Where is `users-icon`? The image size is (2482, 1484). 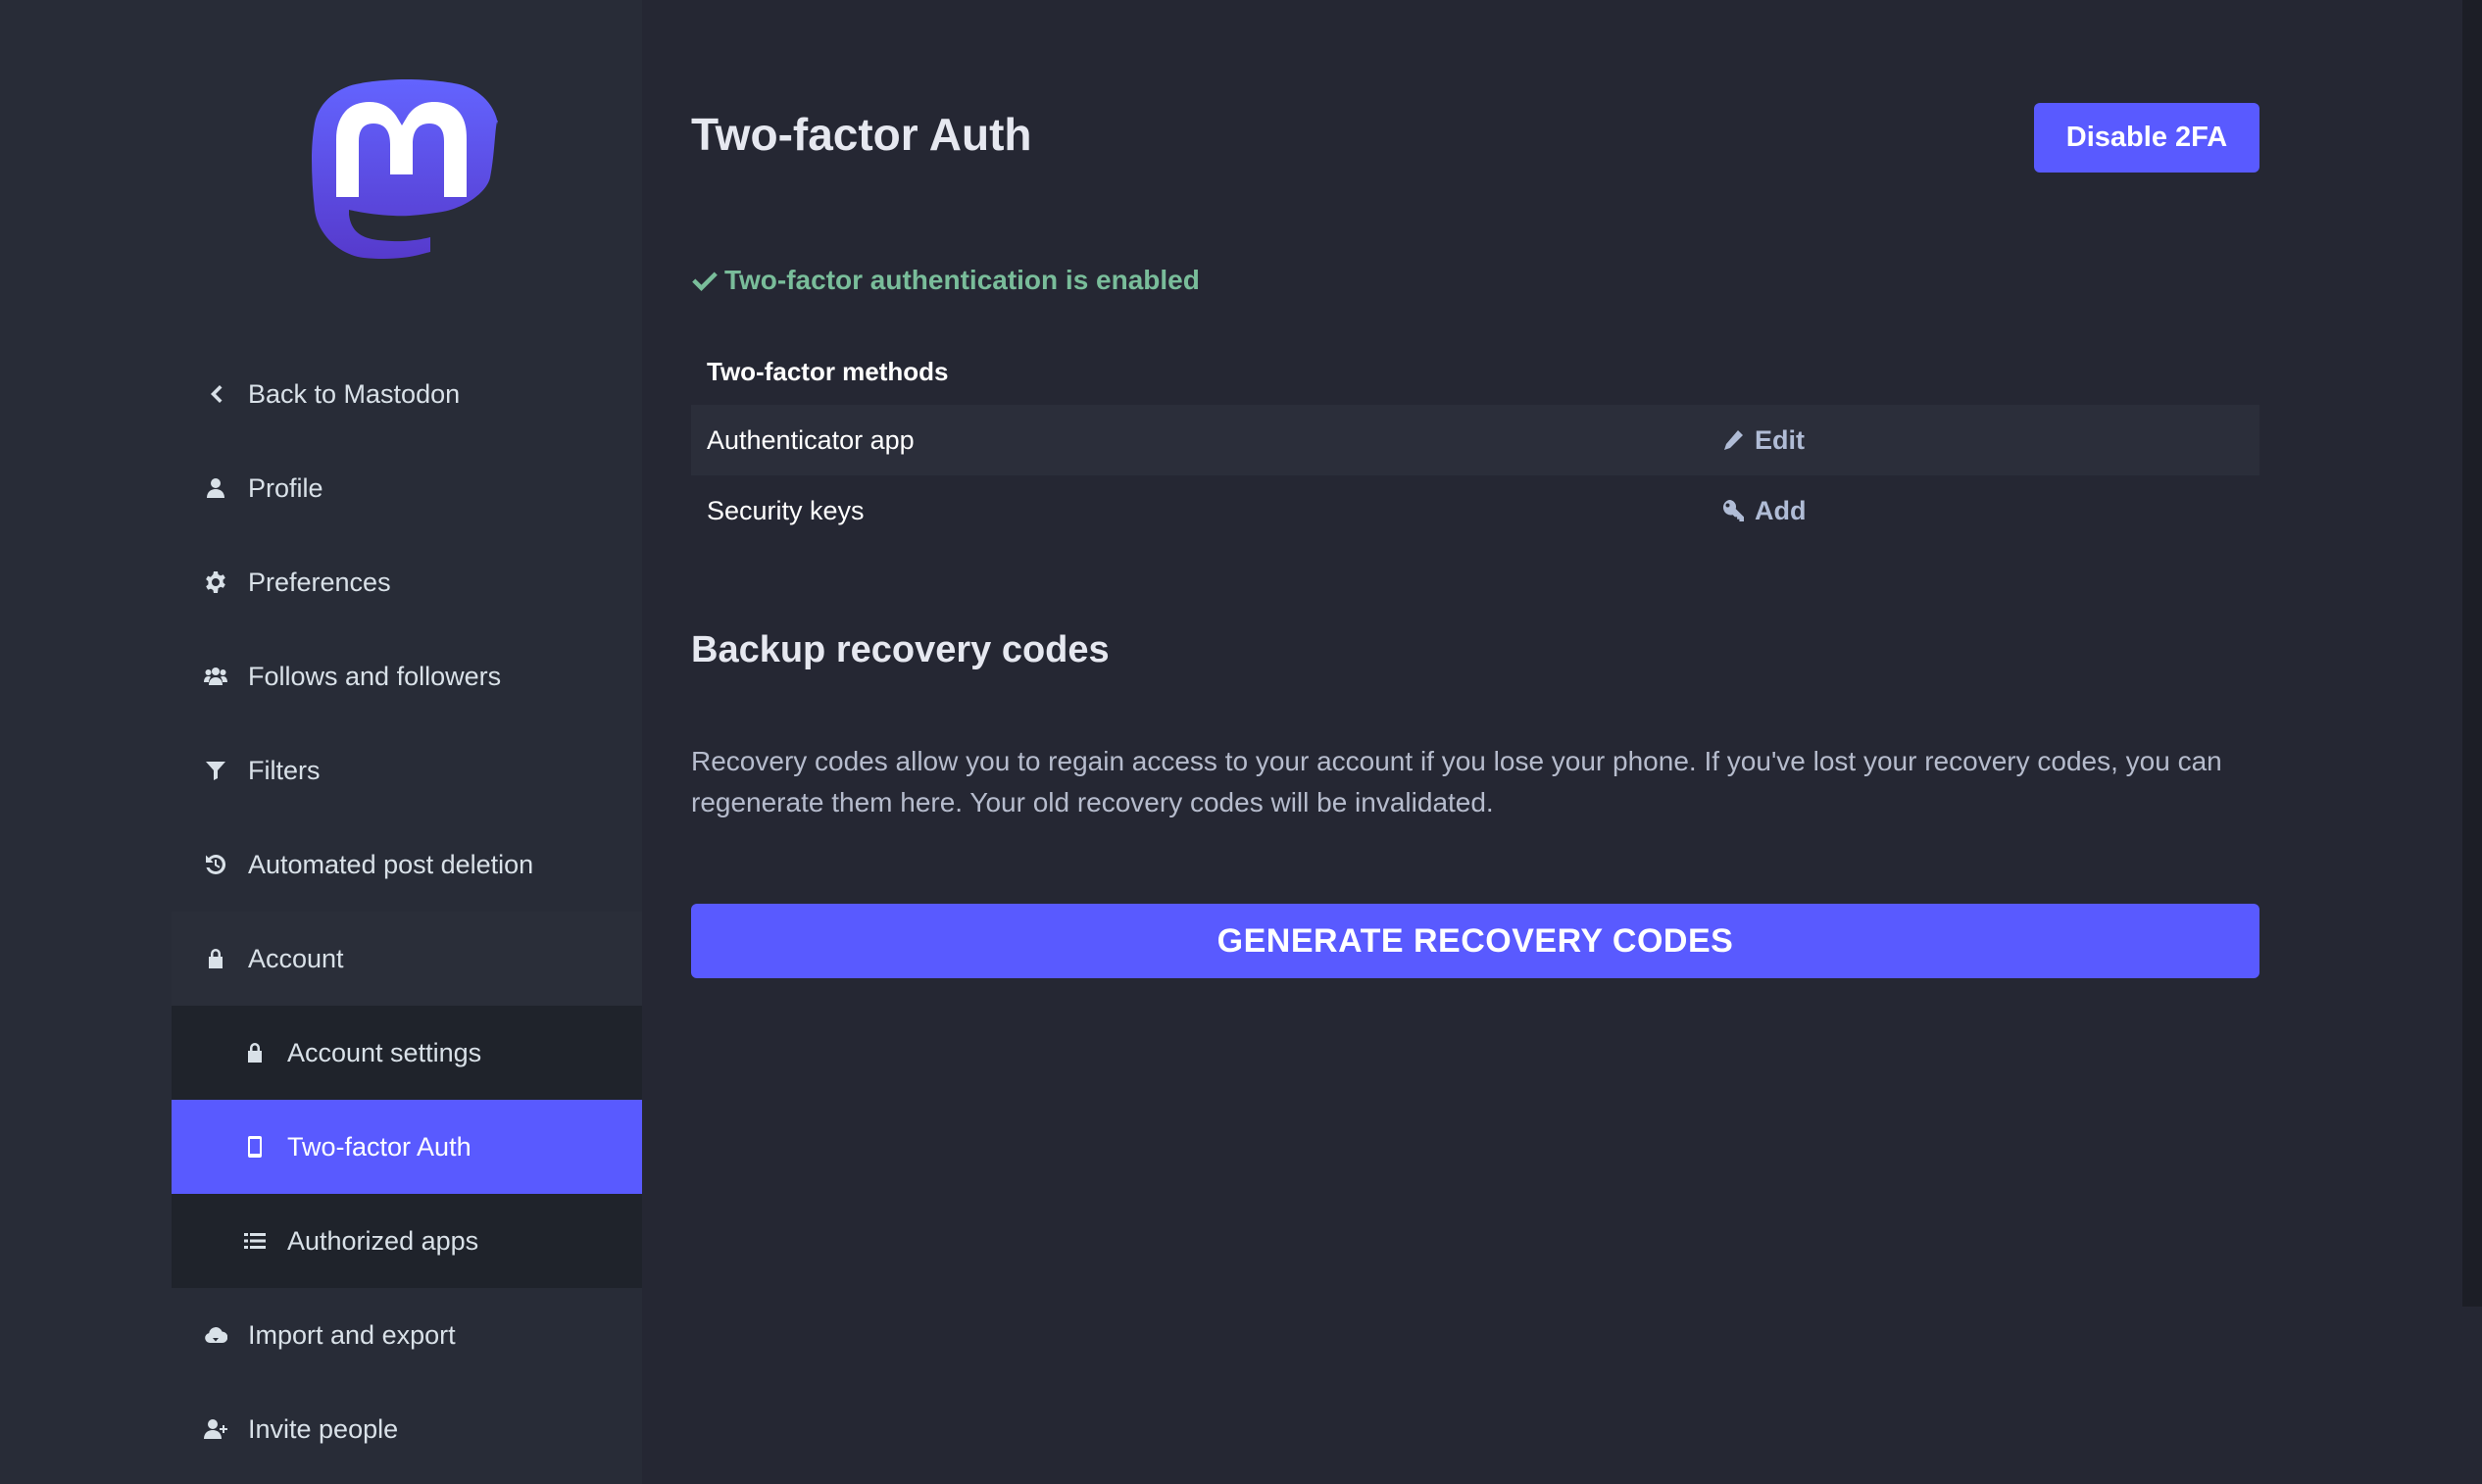 users-icon is located at coordinates (216, 676).